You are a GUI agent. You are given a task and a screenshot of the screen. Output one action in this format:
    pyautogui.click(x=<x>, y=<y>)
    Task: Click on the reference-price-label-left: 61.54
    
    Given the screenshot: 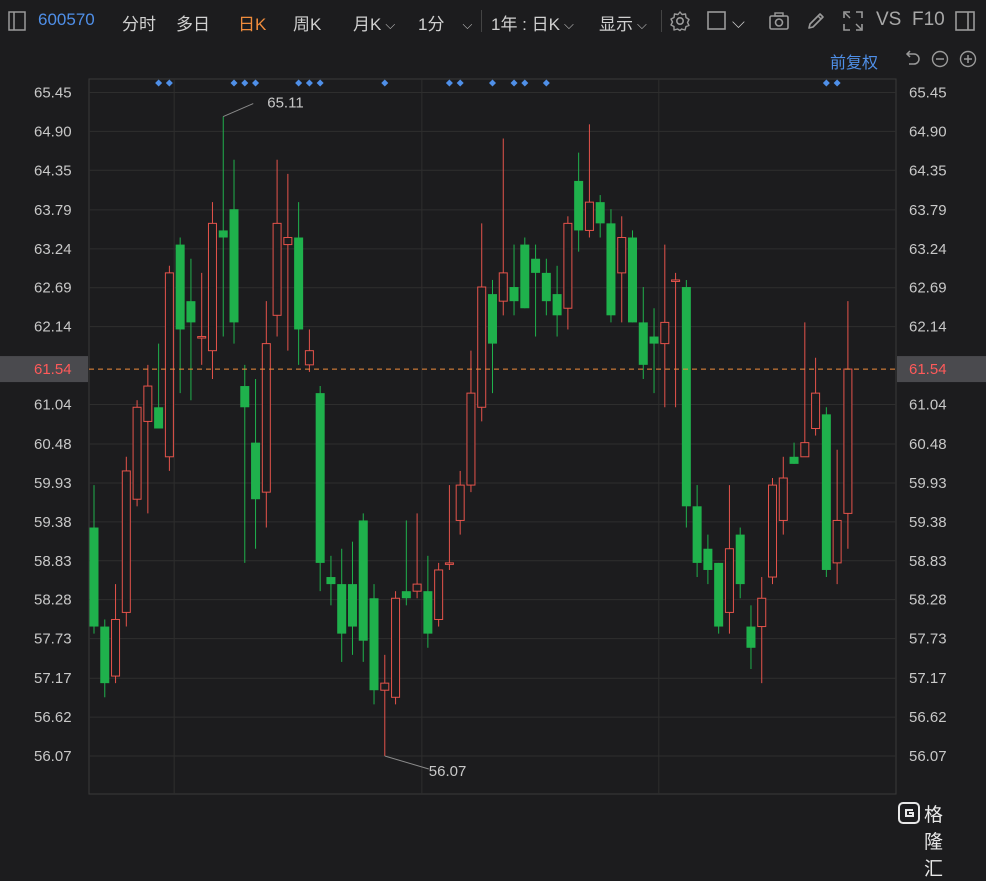 What is the action you would take?
    pyautogui.click(x=53, y=369)
    